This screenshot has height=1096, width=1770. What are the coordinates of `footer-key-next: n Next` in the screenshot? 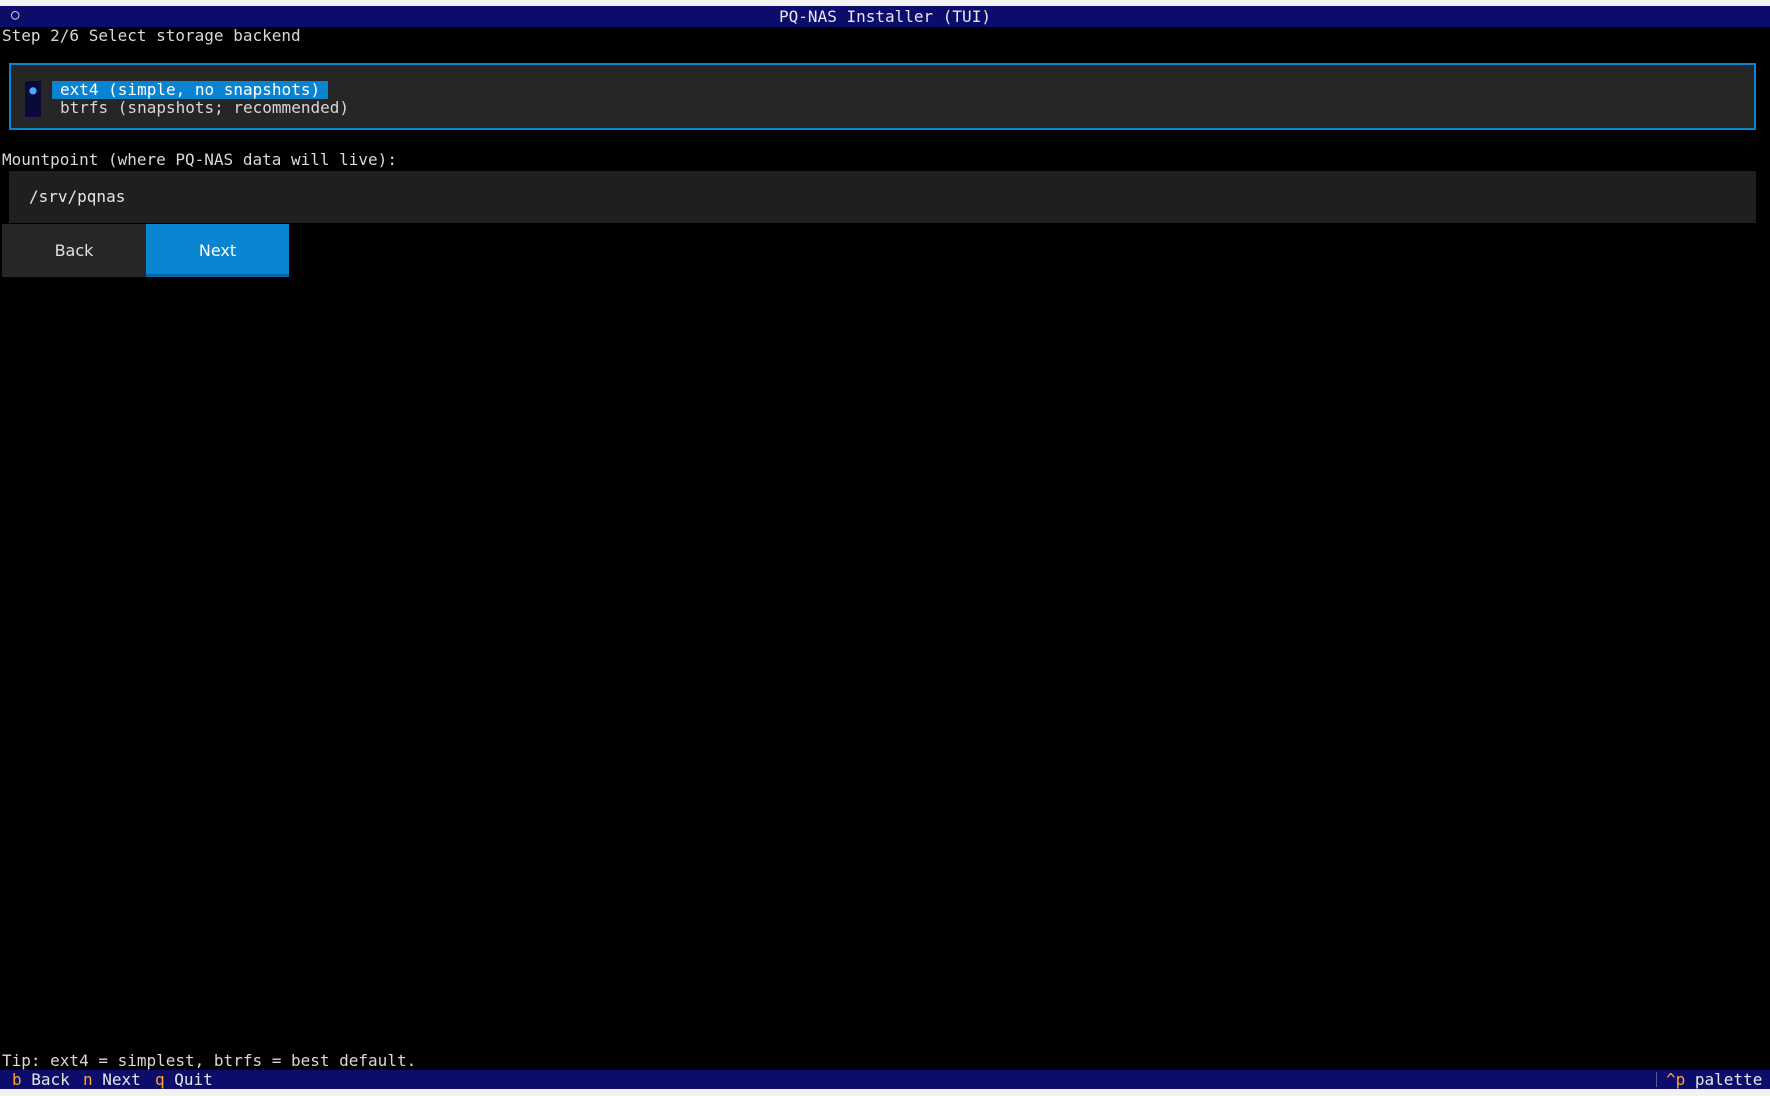 It's located at (112, 1079).